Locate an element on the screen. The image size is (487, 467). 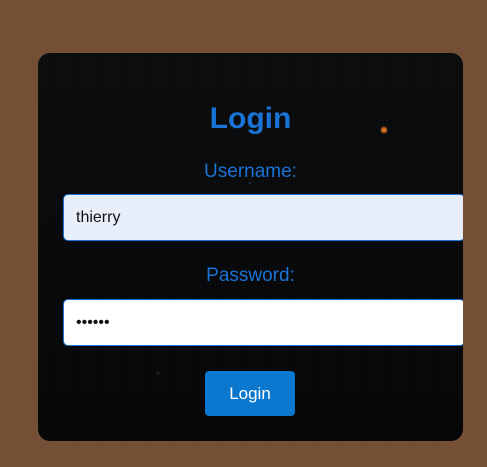
username-input is located at coordinates (263, 217).